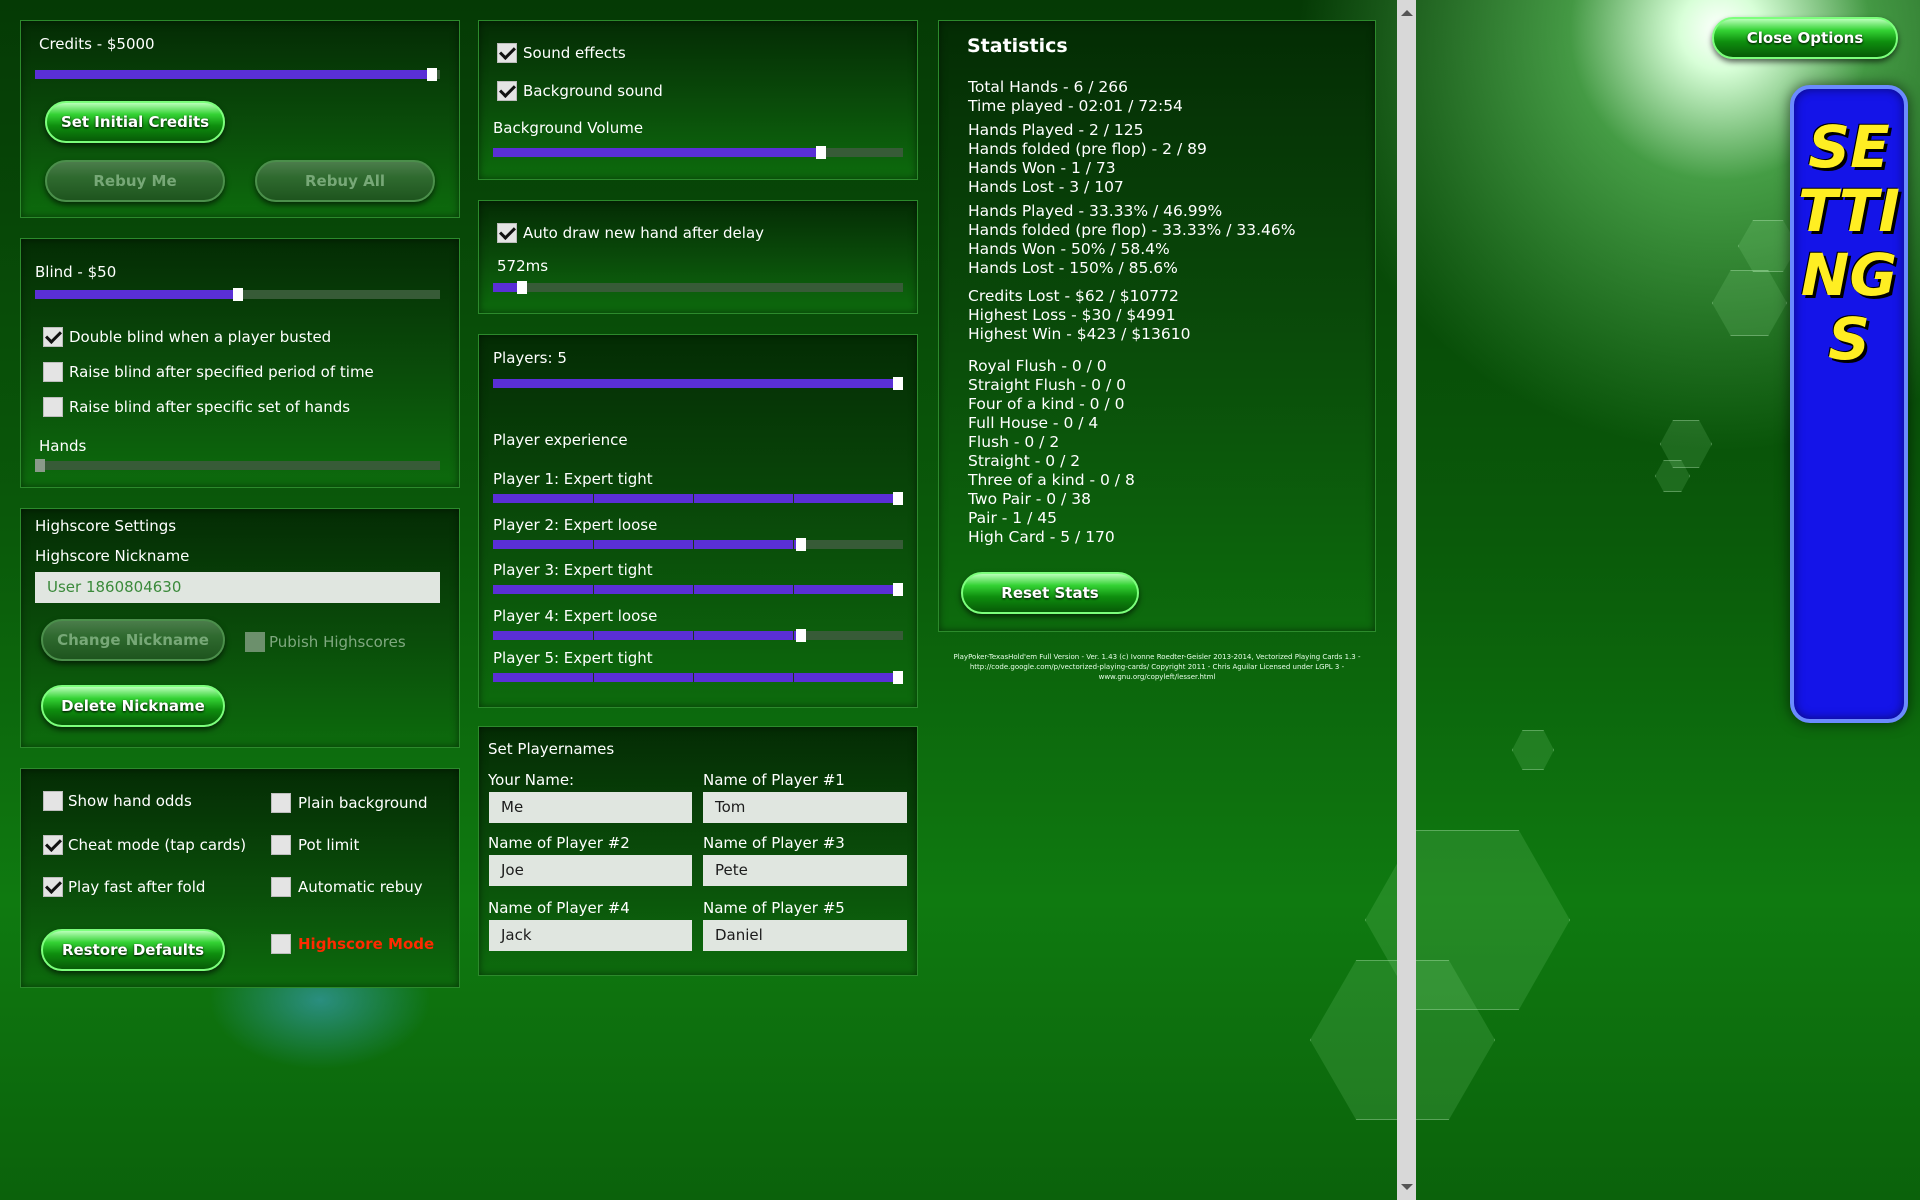  I want to click on player-1-name-input: Tom, so click(805, 807).